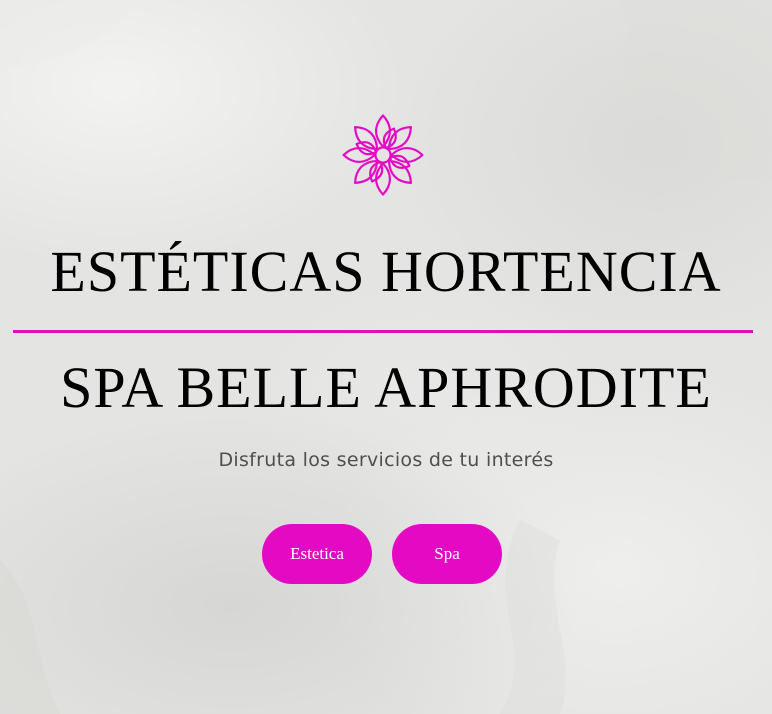 This screenshot has height=714, width=772. Describe the element at coordinates (386, 387) in the screenshot. I see `page-subtitle: SPA BELLE APHRODITE` at that location.